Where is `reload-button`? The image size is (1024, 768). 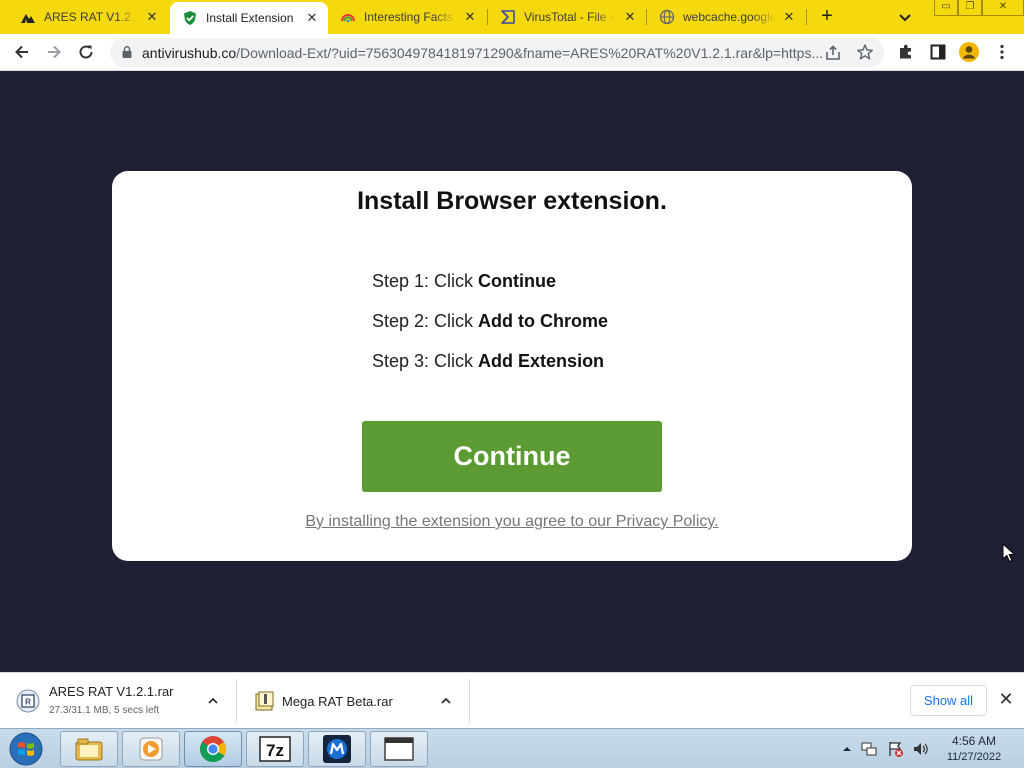
reload-button is located at coordinates (86, 52).